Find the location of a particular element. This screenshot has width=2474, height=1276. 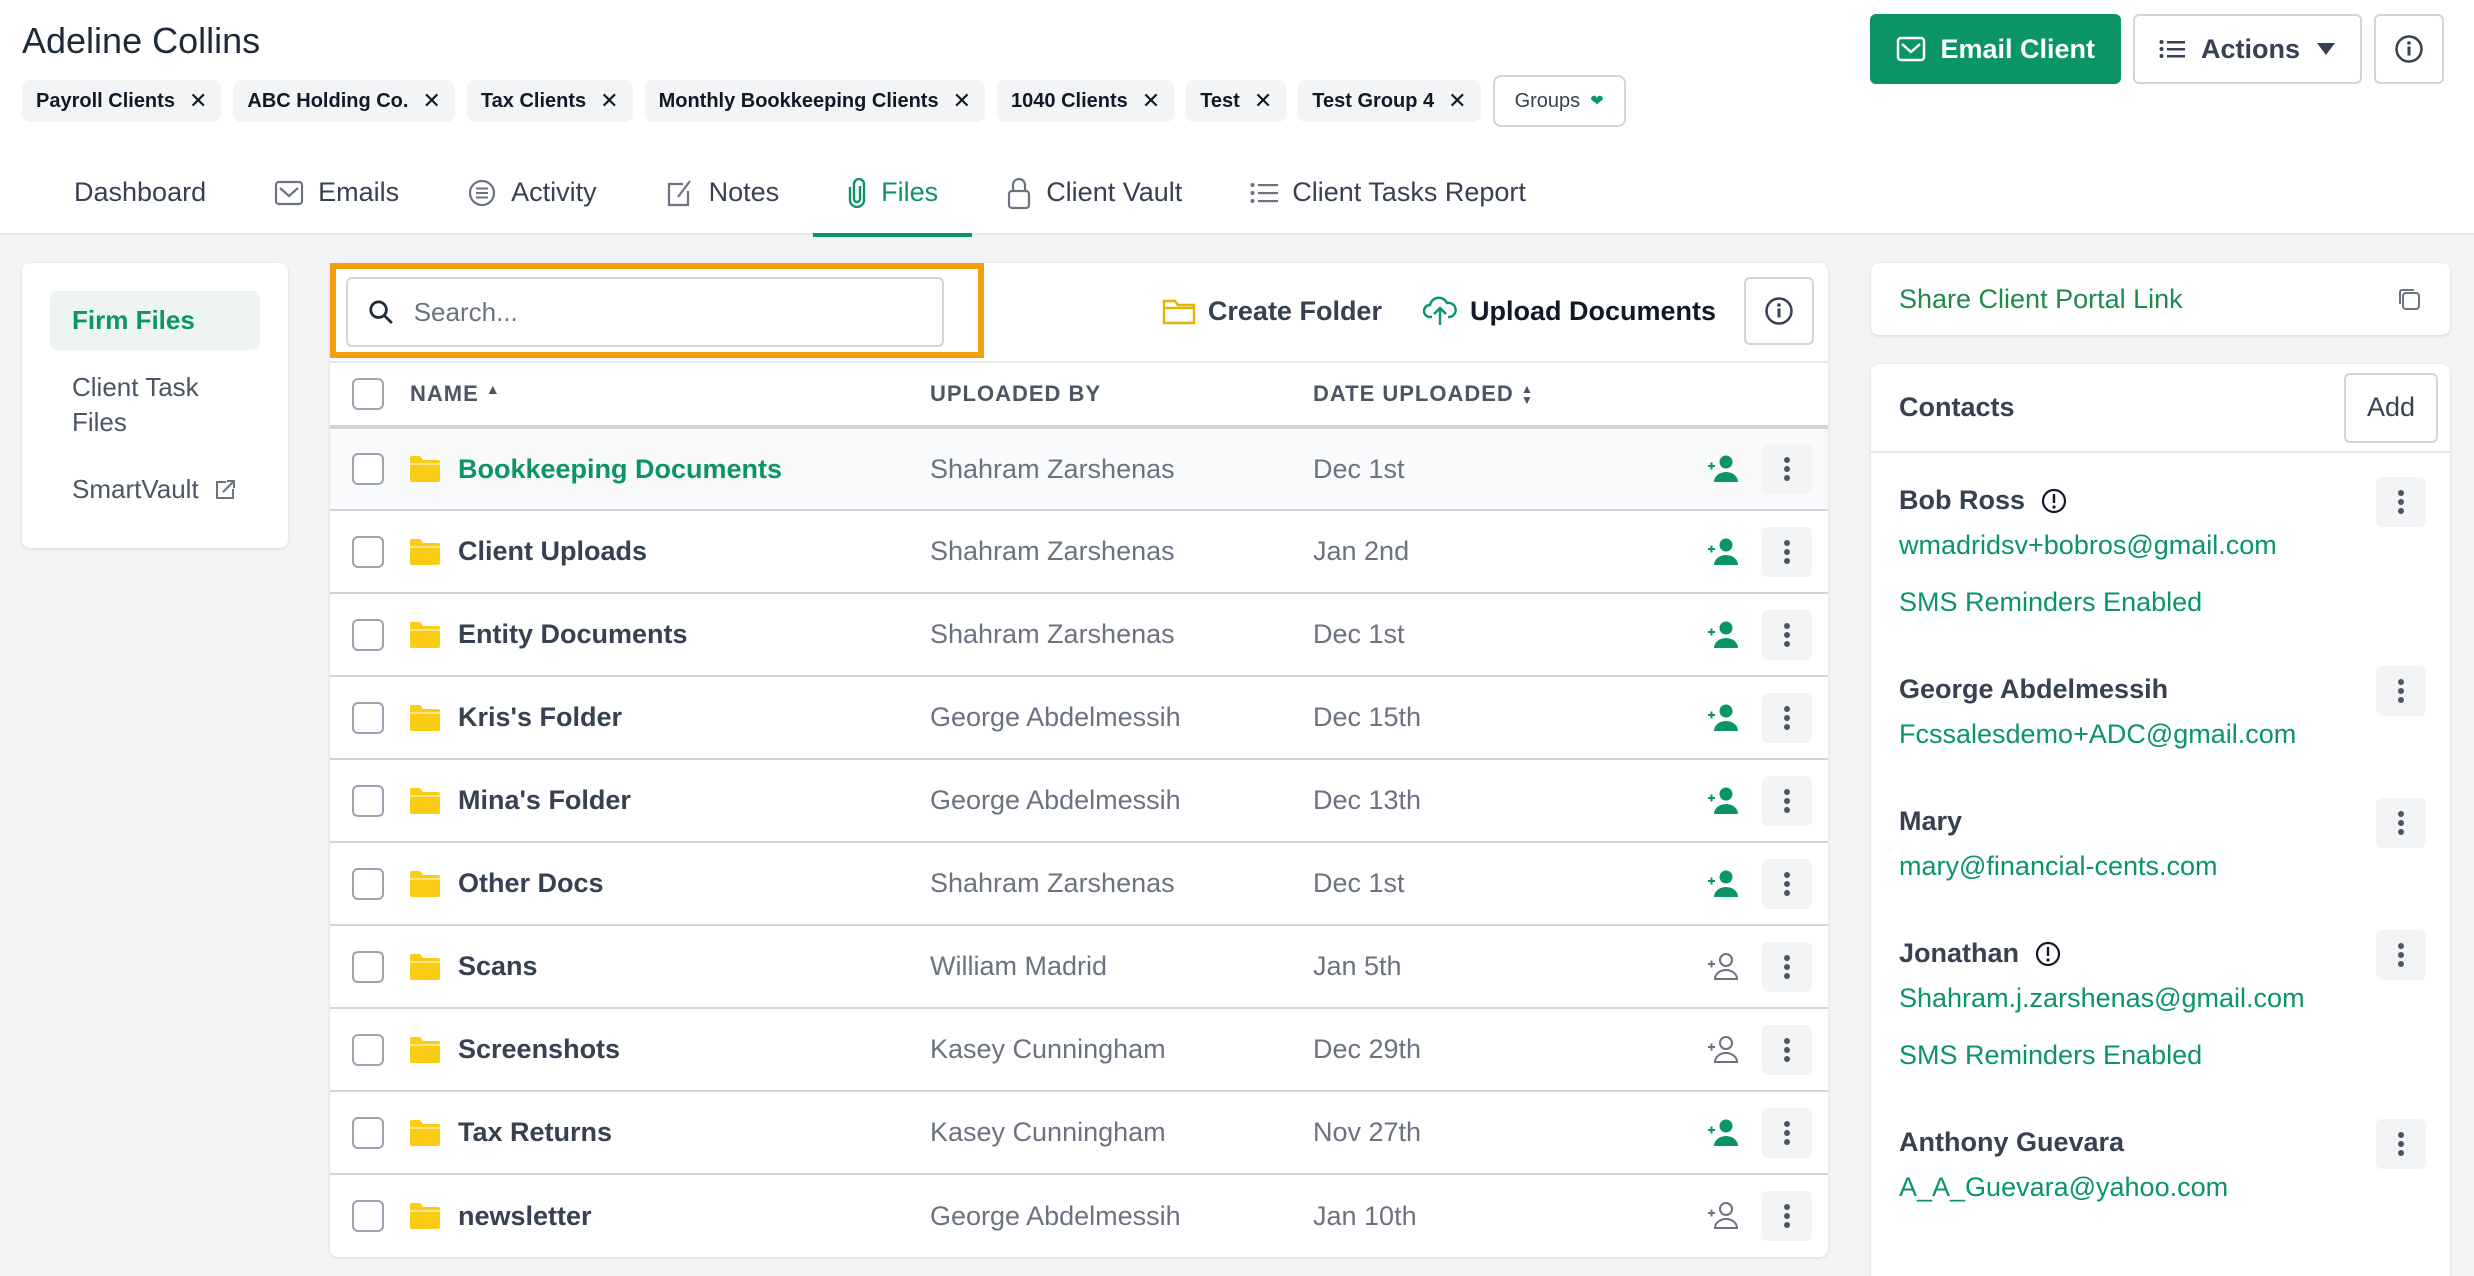

actions-dropdown: Actions is located at coordinates (2247, 49).